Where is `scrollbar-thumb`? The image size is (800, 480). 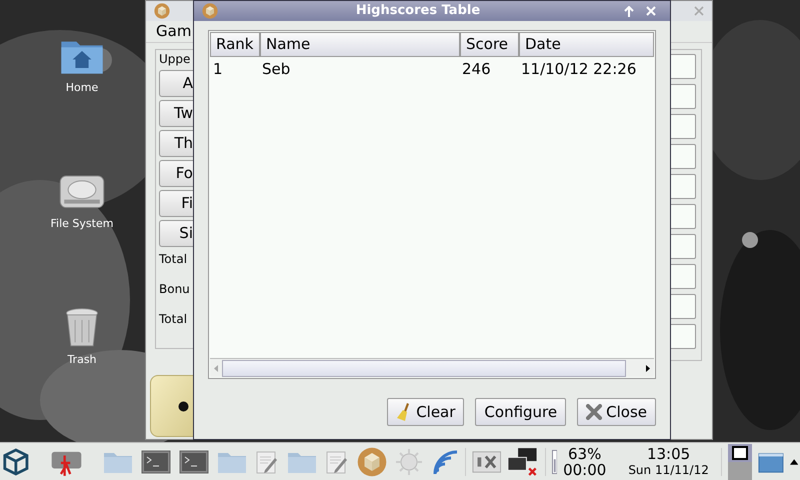 scrollbar-thumb is located at coordinates (424, 368).